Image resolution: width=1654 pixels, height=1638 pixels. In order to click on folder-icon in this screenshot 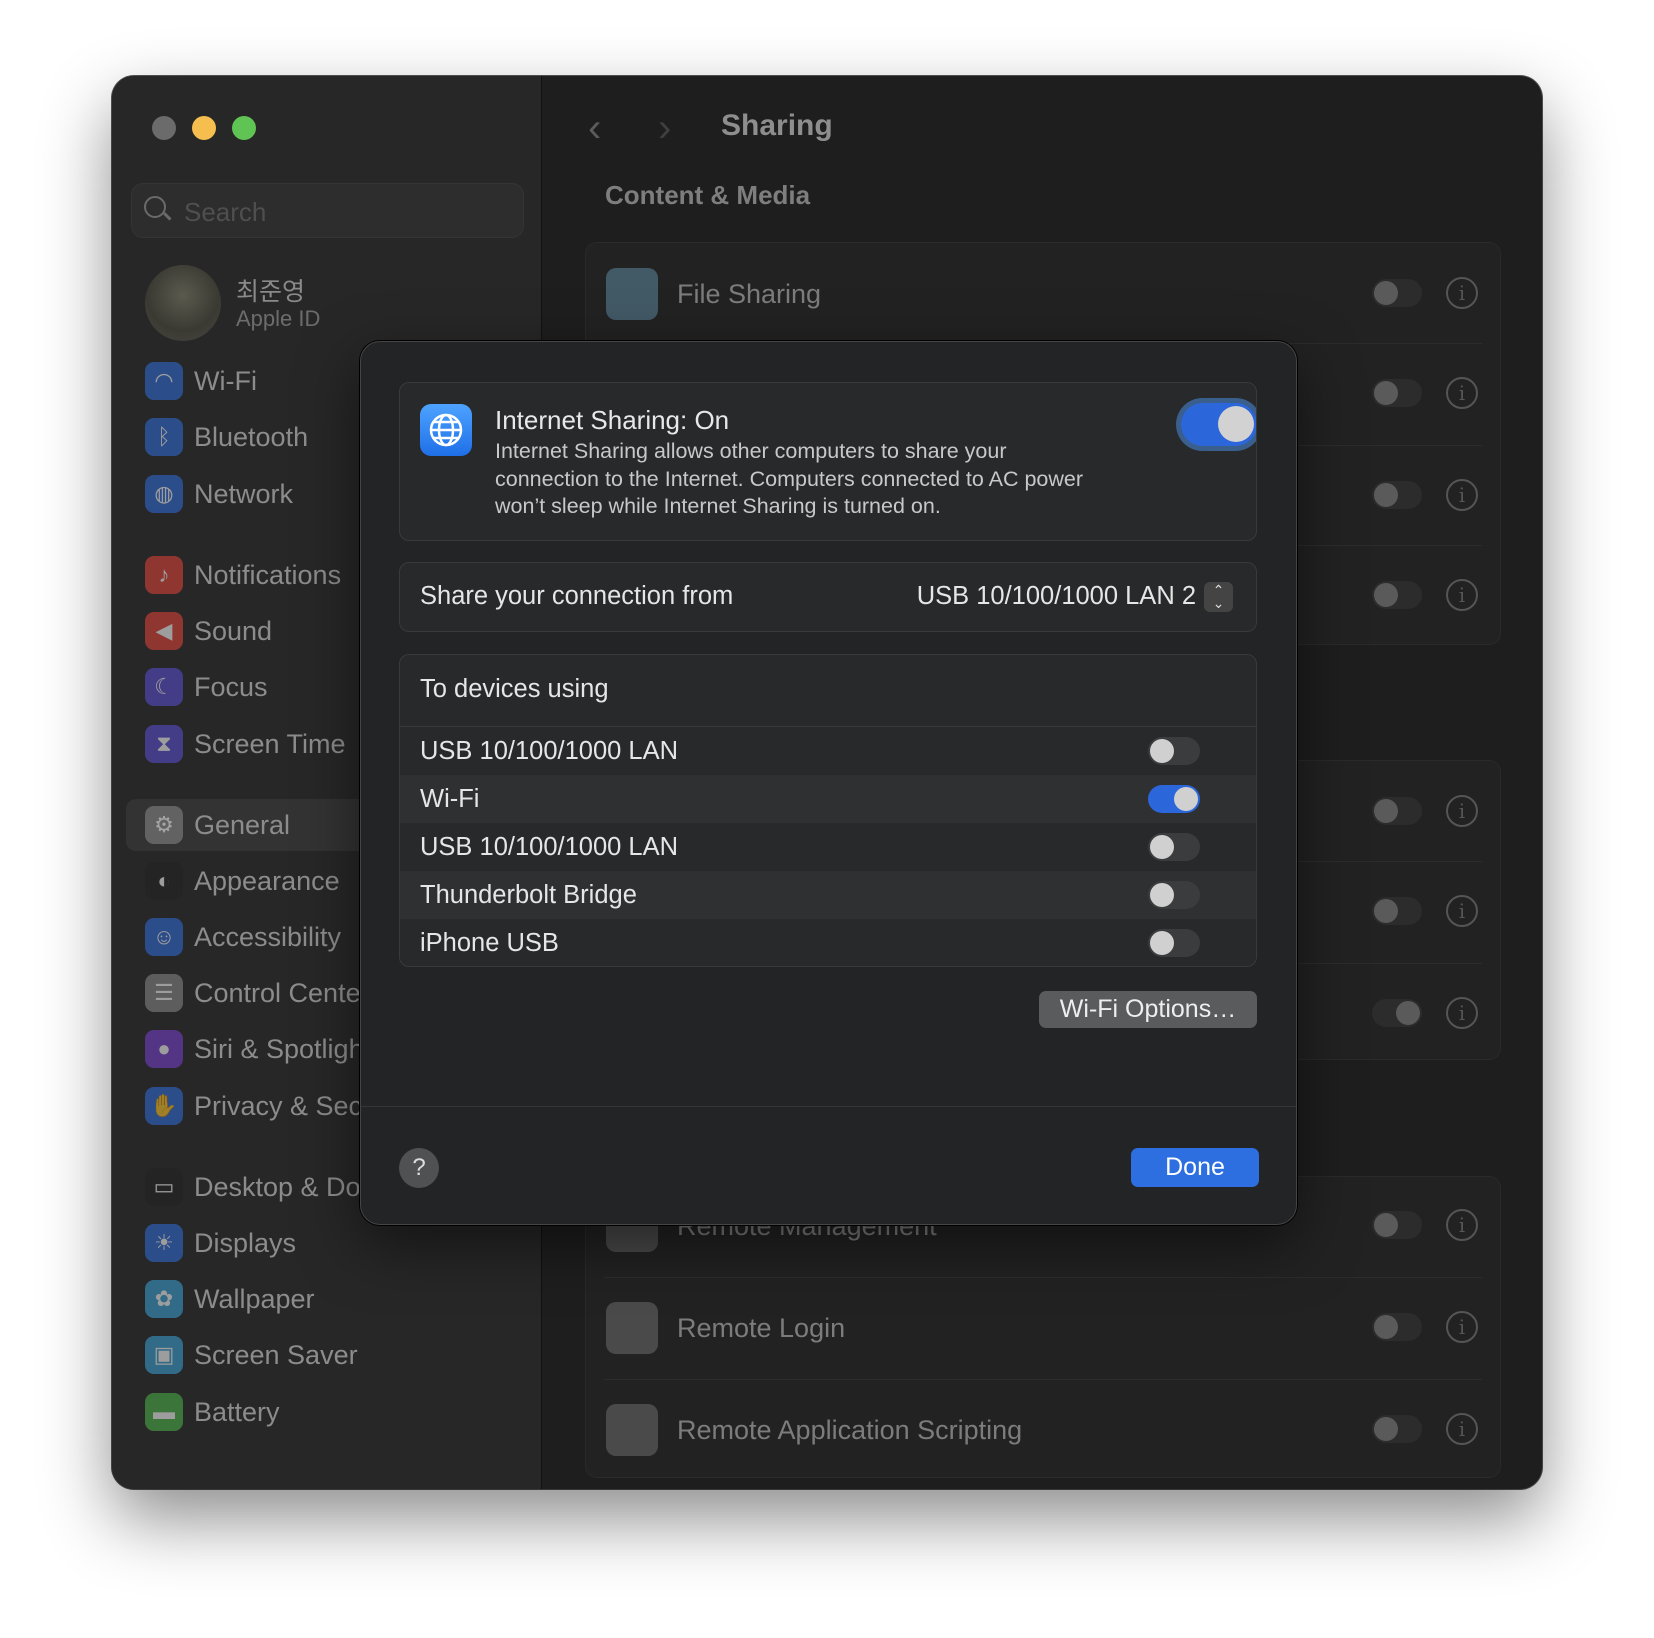, I will do `click(632, 294)`.